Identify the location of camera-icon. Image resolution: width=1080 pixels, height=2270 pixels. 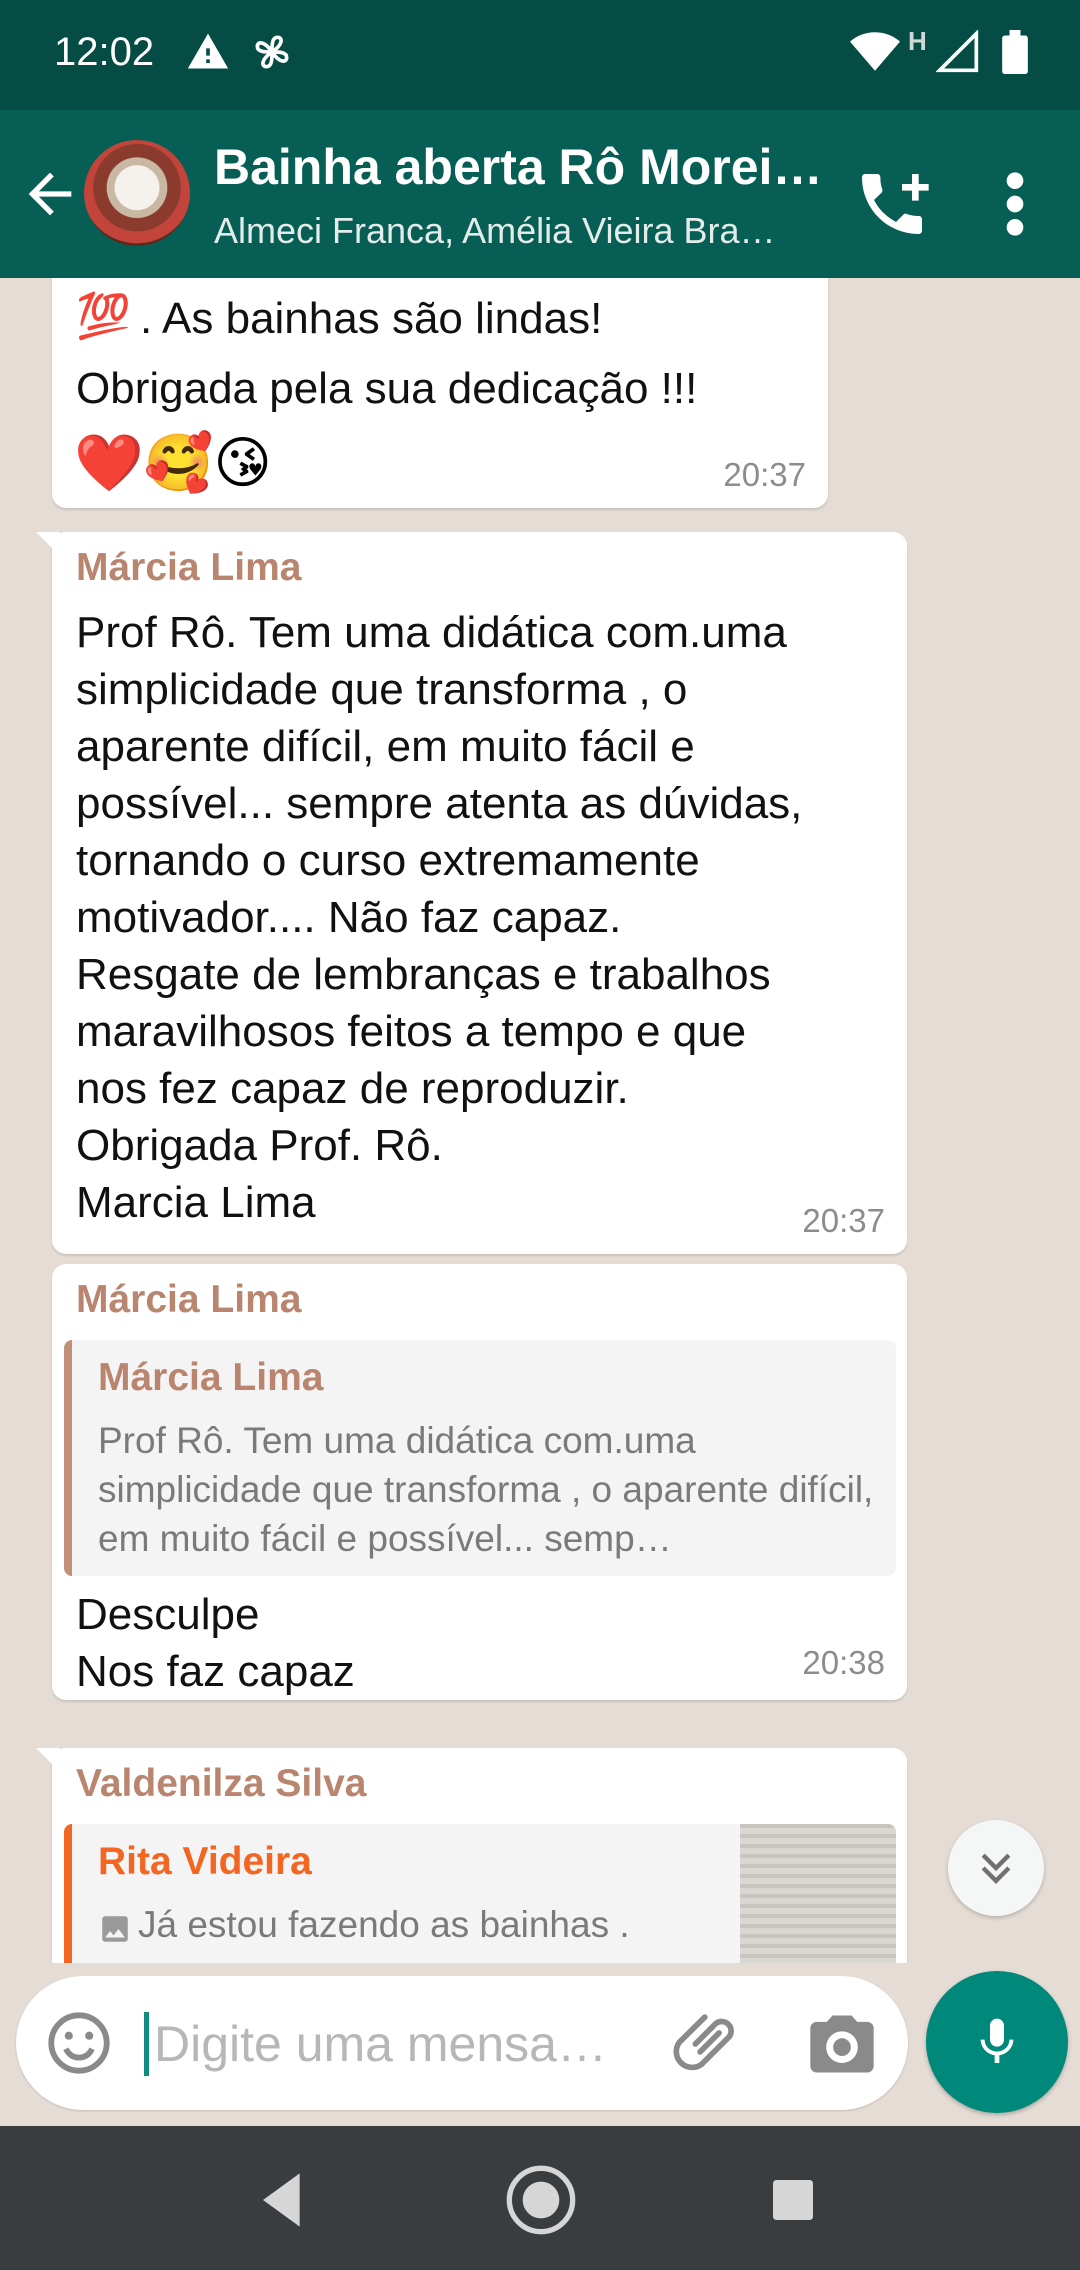
(842, 2044).